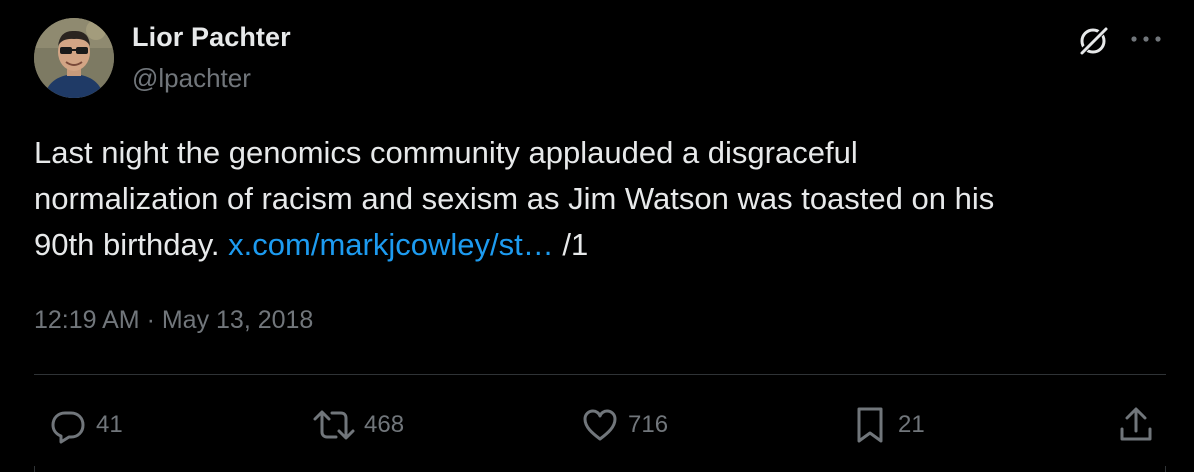  Describe the element at coordinates (1146, 39) in the screenshot. I see `more-icon` at that location.